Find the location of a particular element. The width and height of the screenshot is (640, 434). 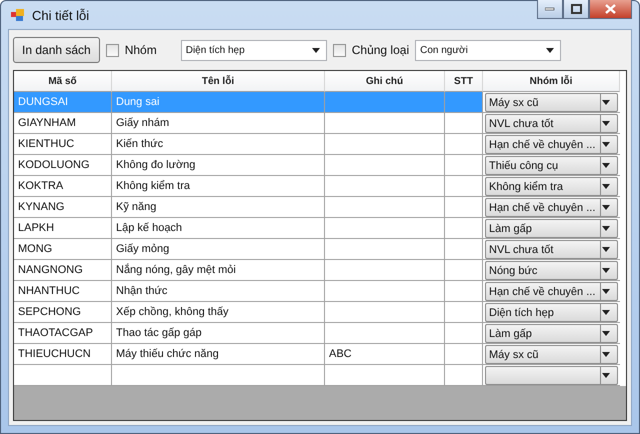

table-cell: Lập kế hoạch is located at coordinates (218, 228).